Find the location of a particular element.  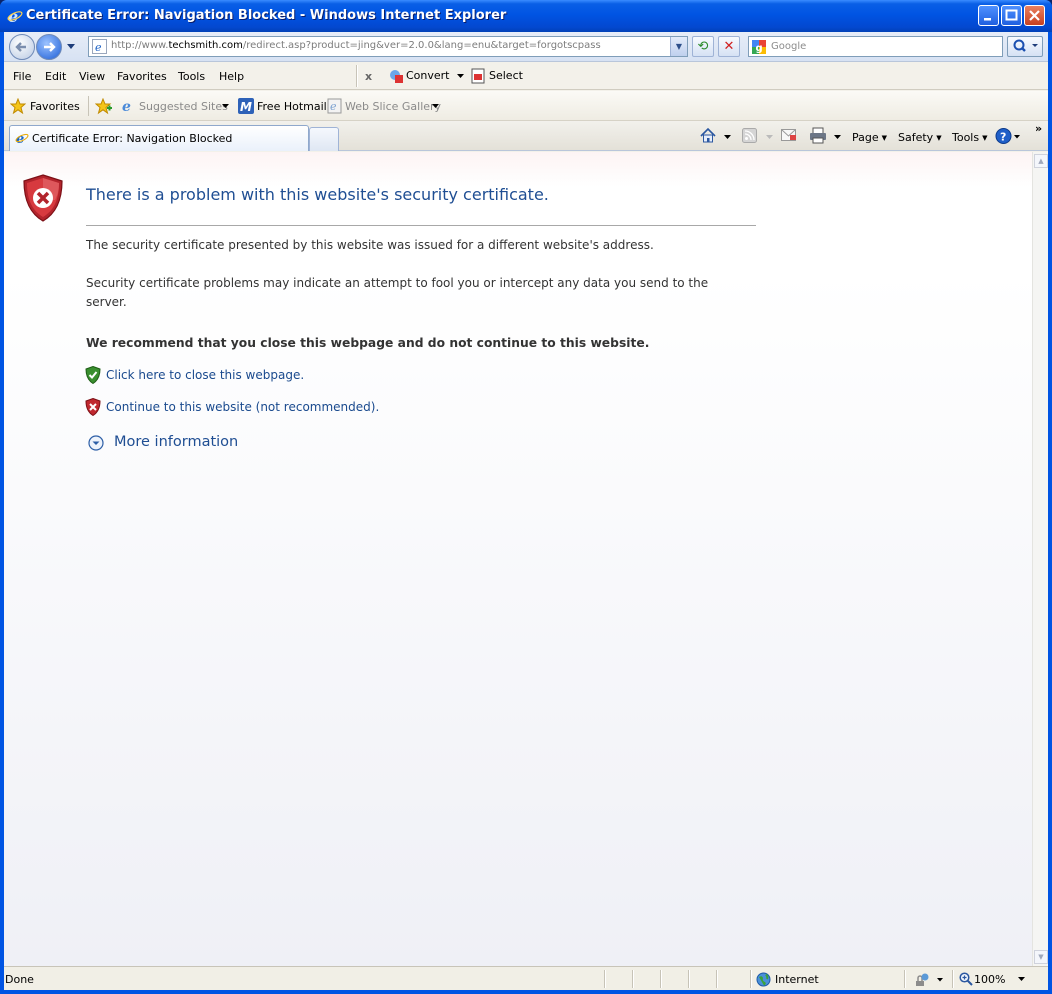

forward-button is located at coordinates (49, 47).